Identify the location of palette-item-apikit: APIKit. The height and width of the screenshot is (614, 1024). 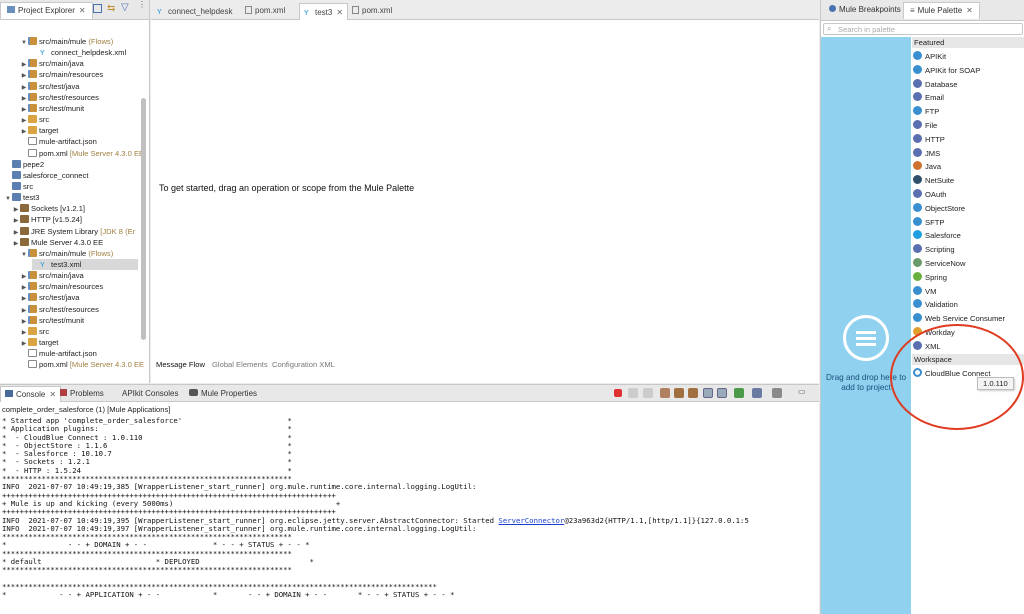
(929, 56).